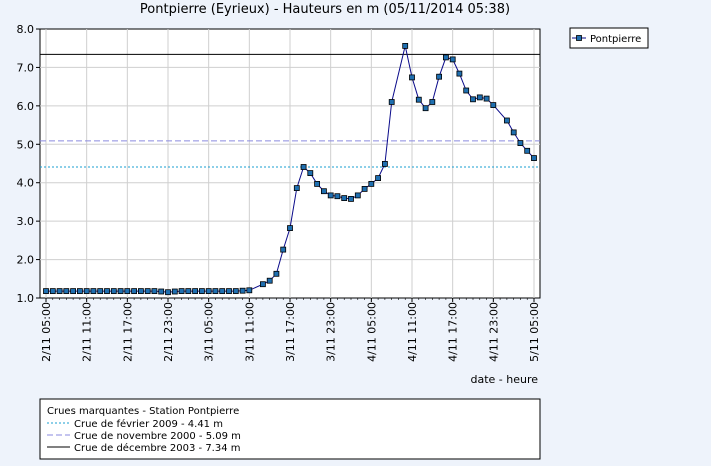 This screenshot has height=466, width=711. I want to click on legend: Pontpierre, so click(609, 38).